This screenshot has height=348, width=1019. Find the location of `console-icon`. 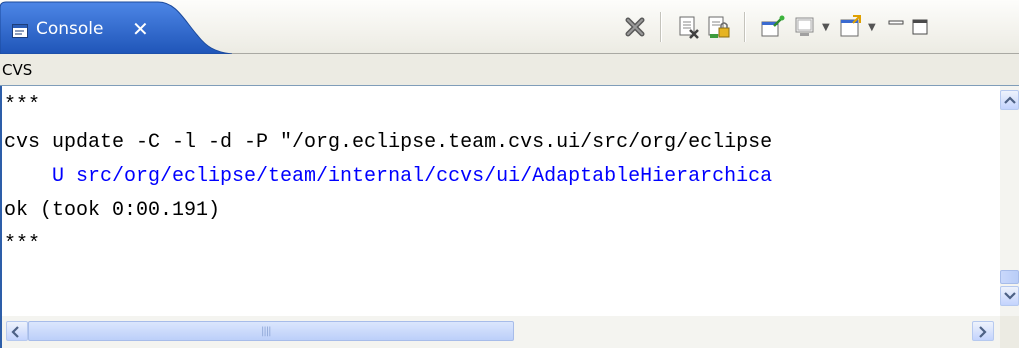

console-icon is located at coordinates (20, 30).